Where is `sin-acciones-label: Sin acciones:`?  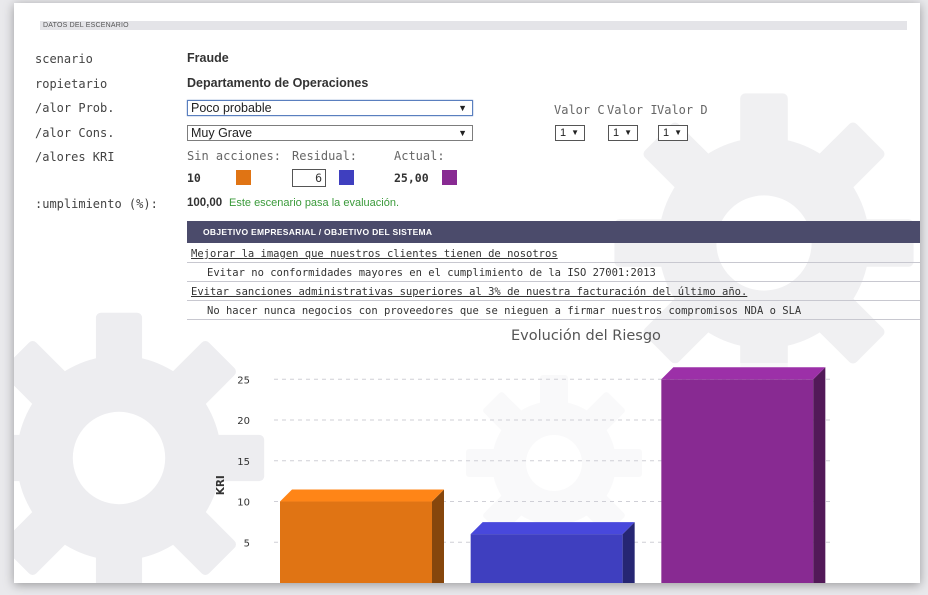 sin-acciones-label: Sin acciones: is located at coordinates (234, 156).